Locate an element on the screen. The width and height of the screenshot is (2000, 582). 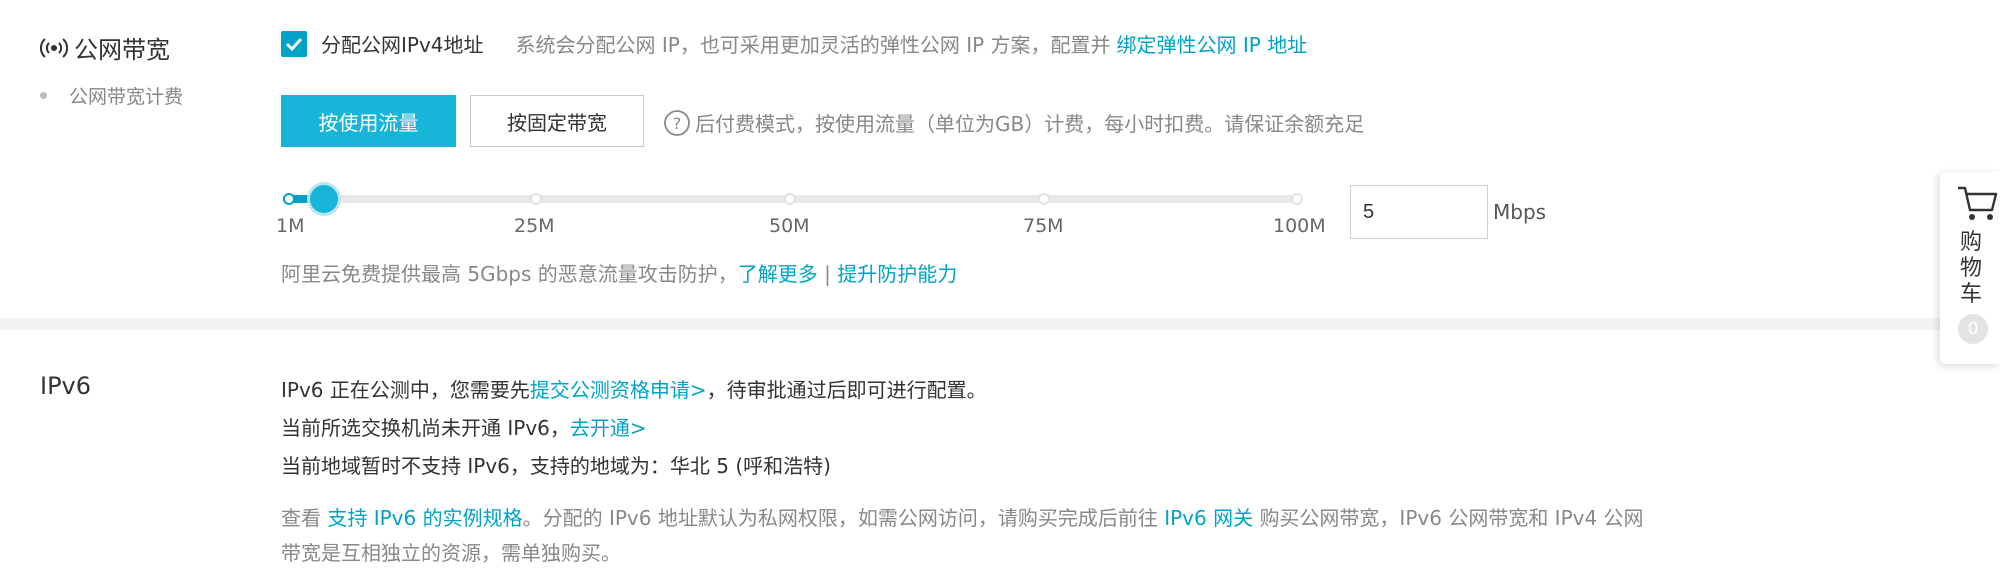
ipv6-beta-suffix: ，待审批通过后即可进行配置。 is located at coordinates (846, 390).